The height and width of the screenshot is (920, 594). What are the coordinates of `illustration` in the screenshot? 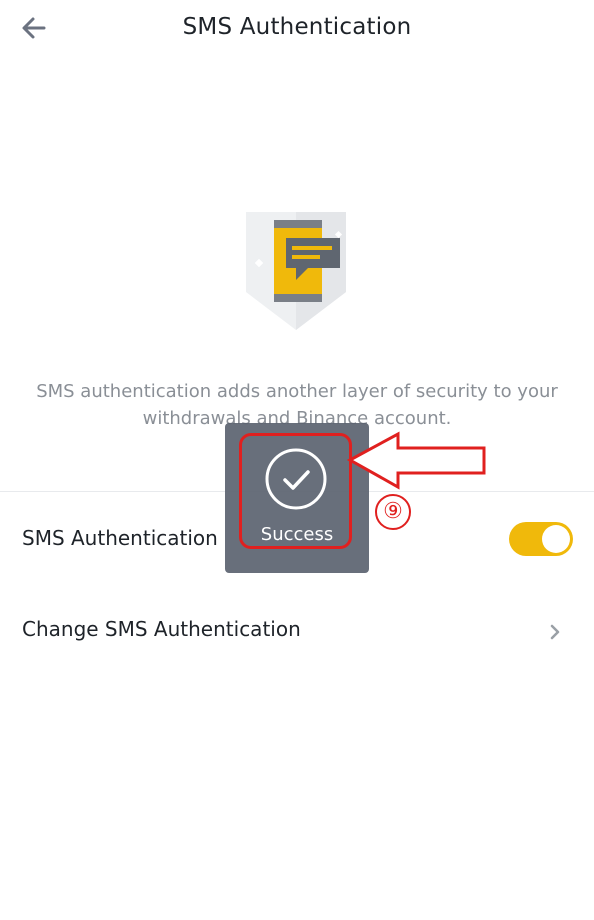 It's located at (296, 271).